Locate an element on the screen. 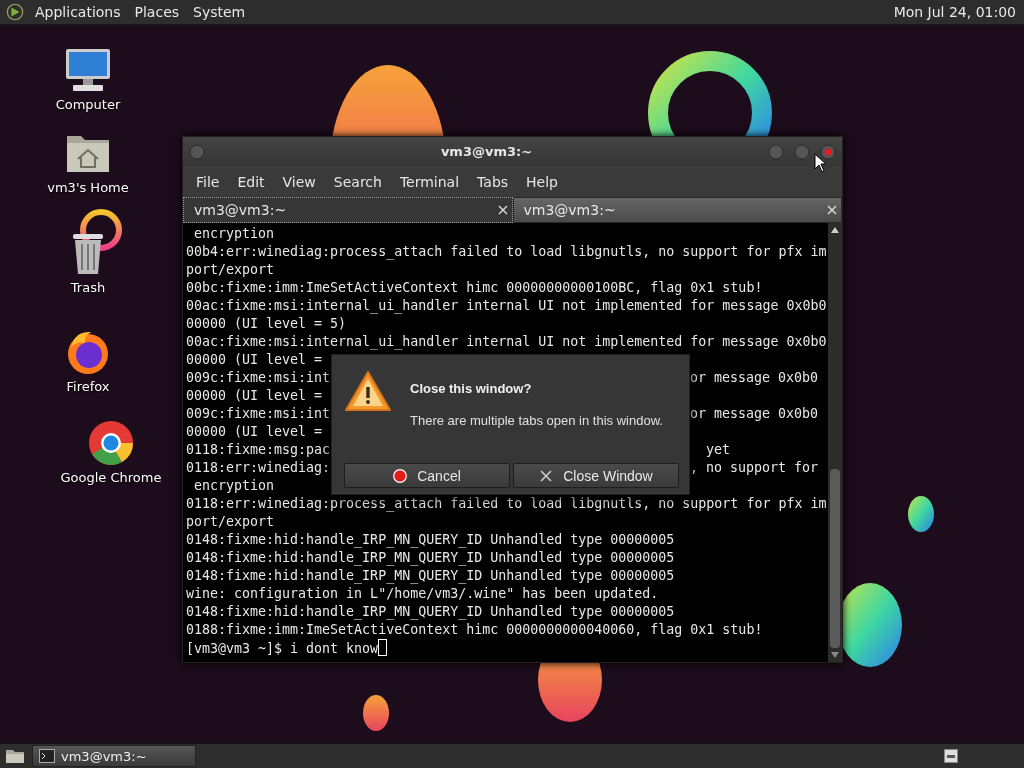  terminal-line: 0118:fixme:msg:pac is located at coordinates (258, 450).